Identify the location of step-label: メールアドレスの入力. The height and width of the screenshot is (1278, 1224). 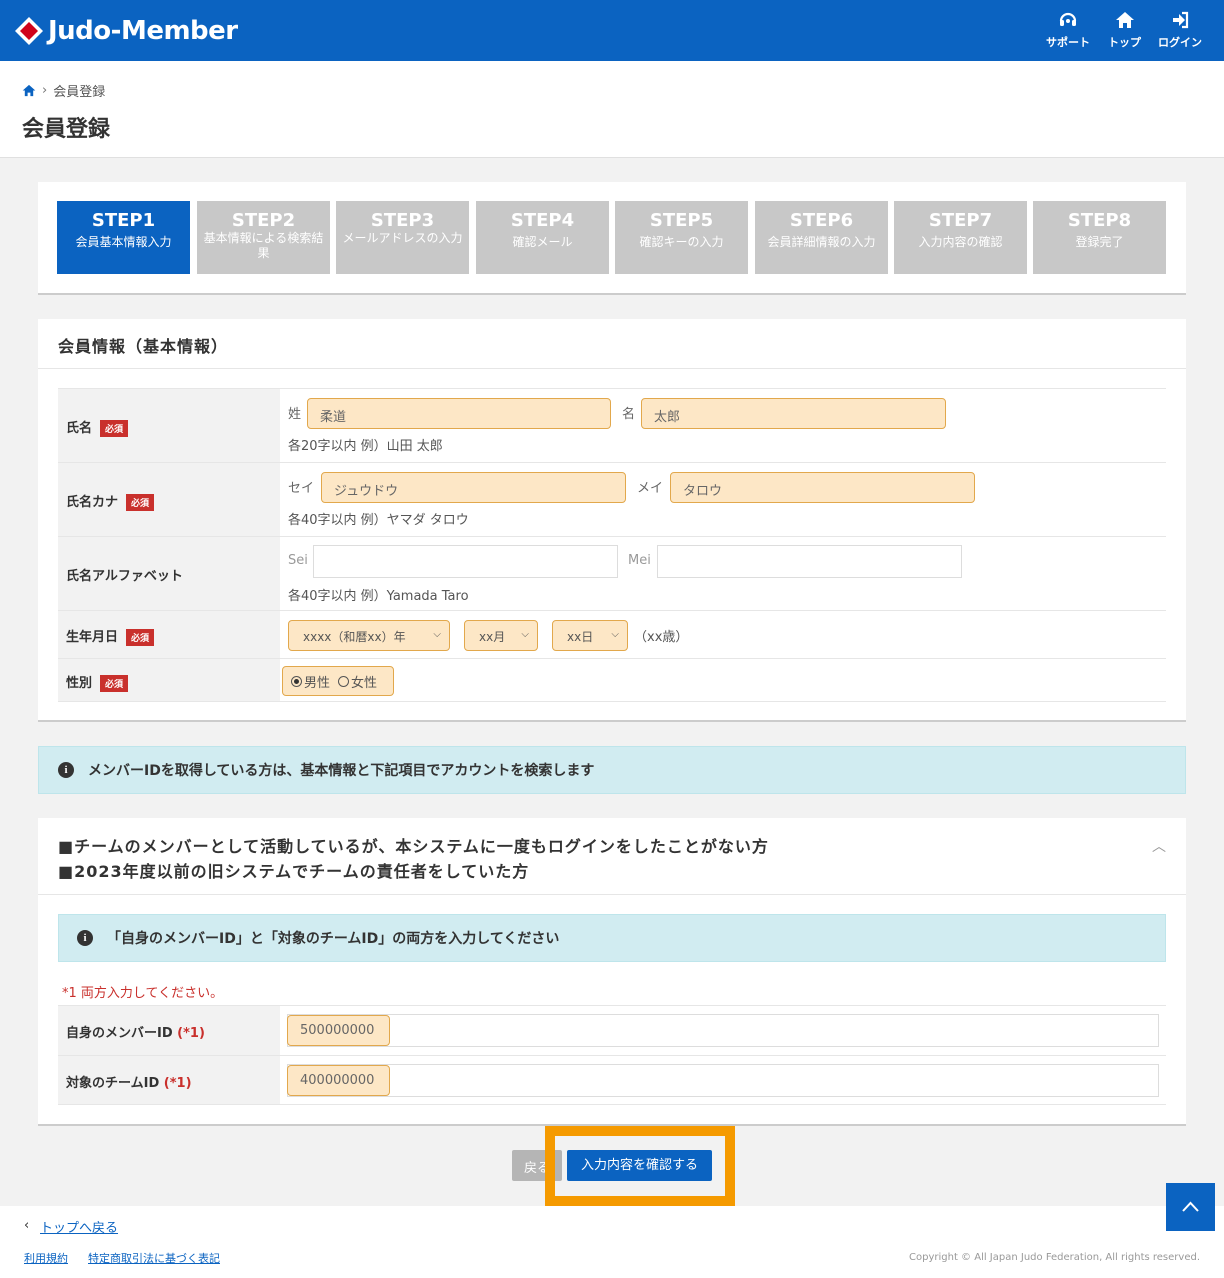
(402, 238).